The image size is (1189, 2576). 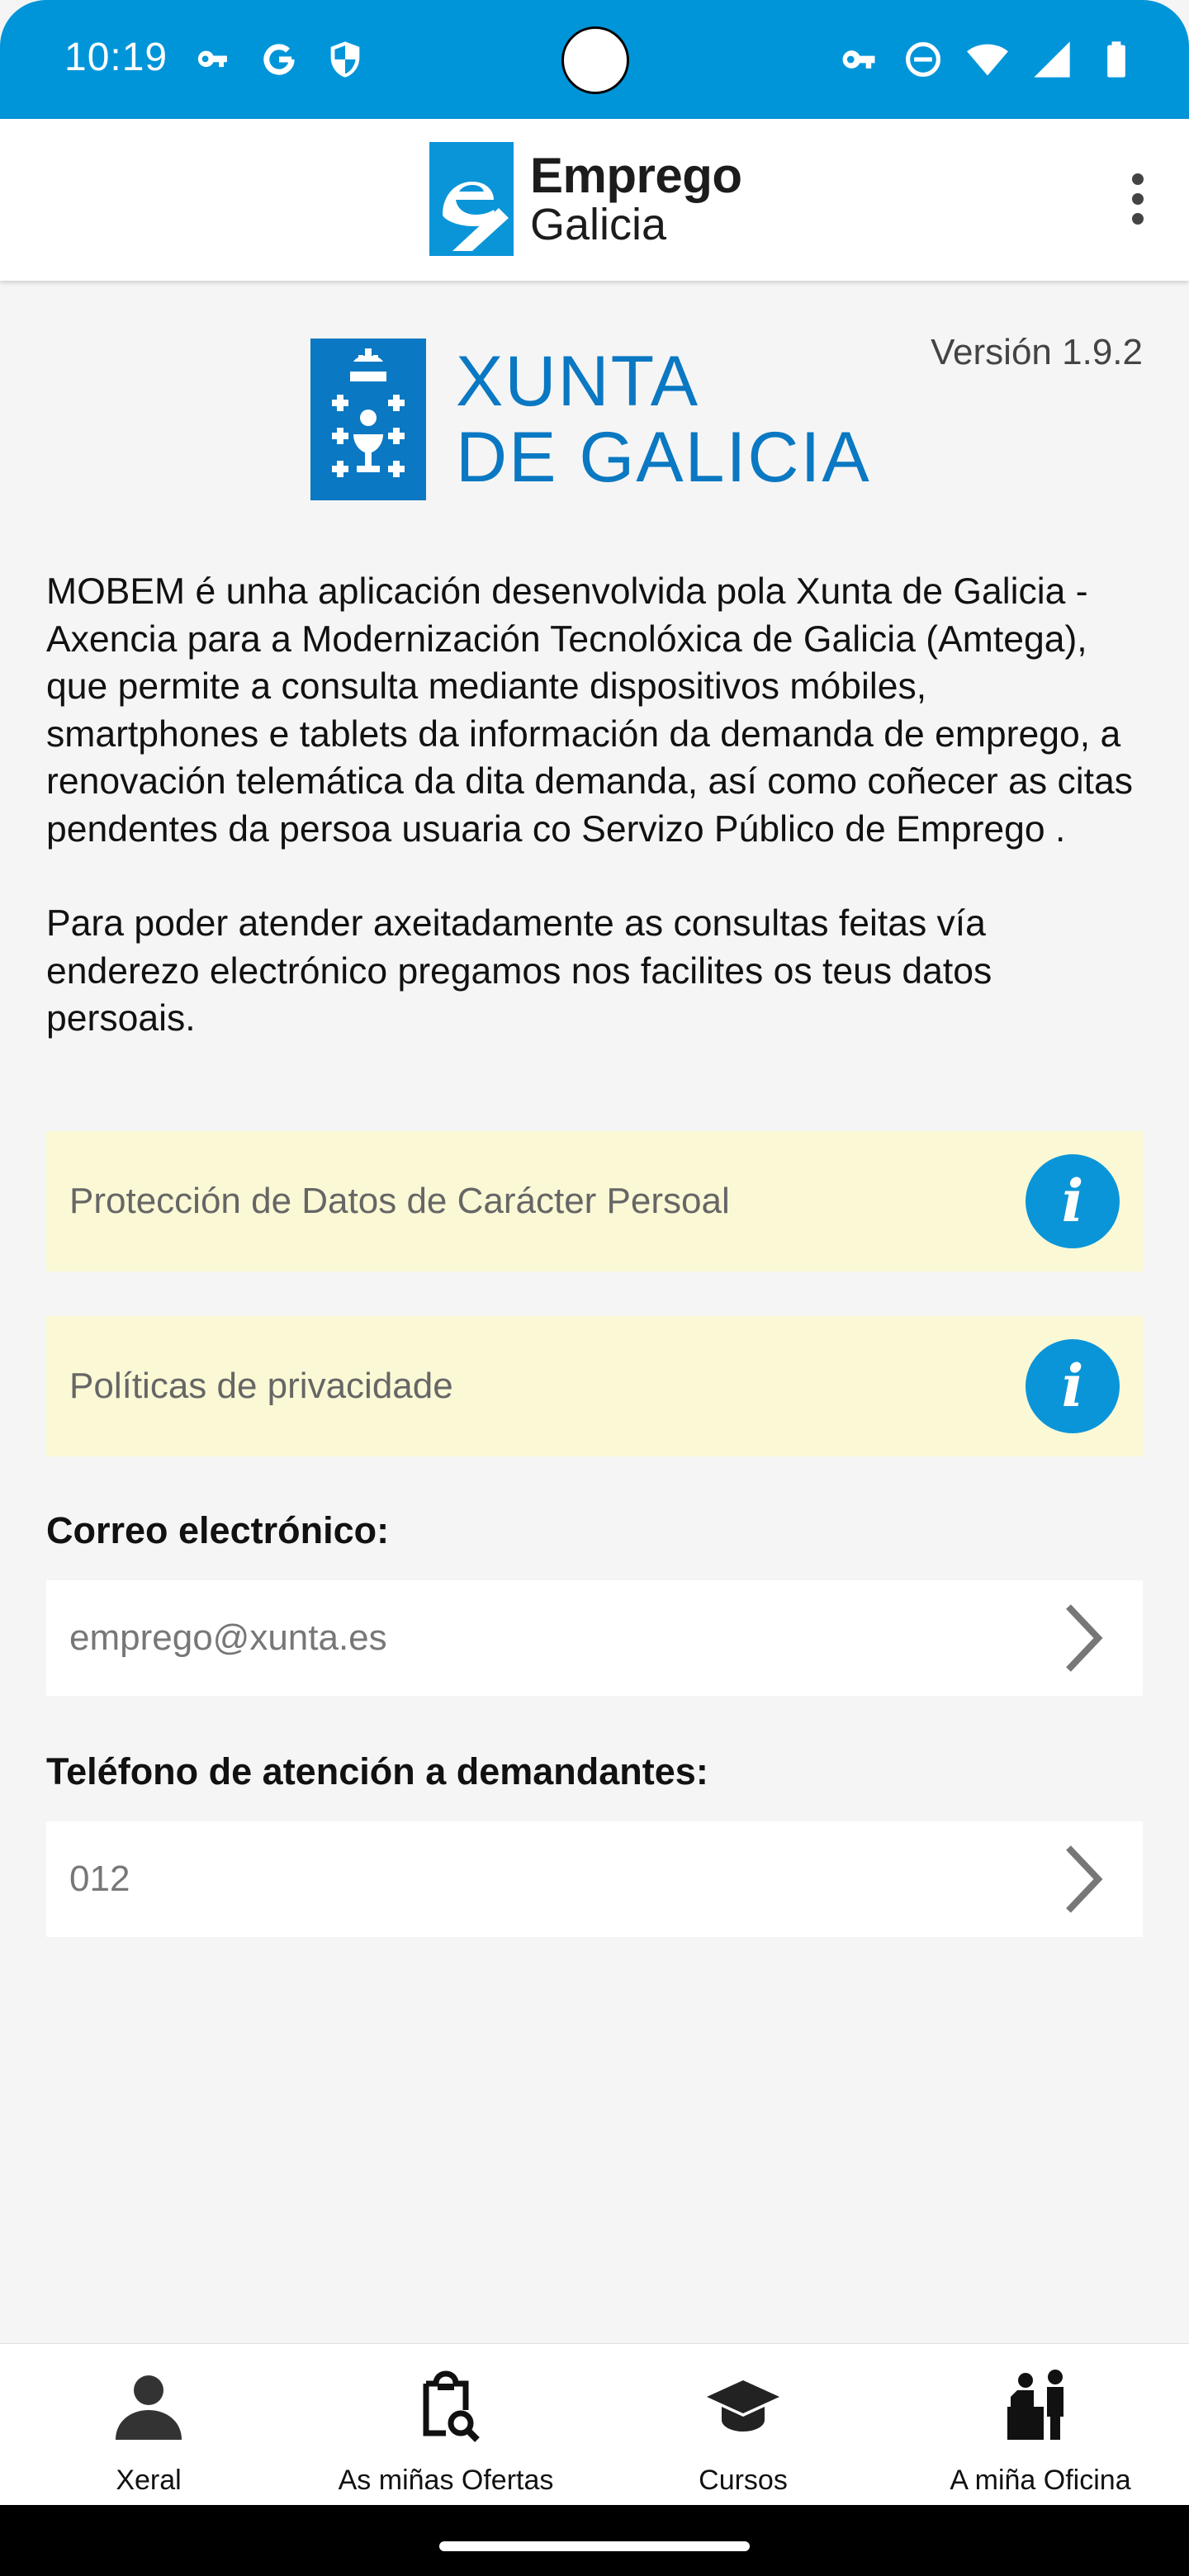 I want to click on nav-label: Xeral, so click(x=149, y=2480).